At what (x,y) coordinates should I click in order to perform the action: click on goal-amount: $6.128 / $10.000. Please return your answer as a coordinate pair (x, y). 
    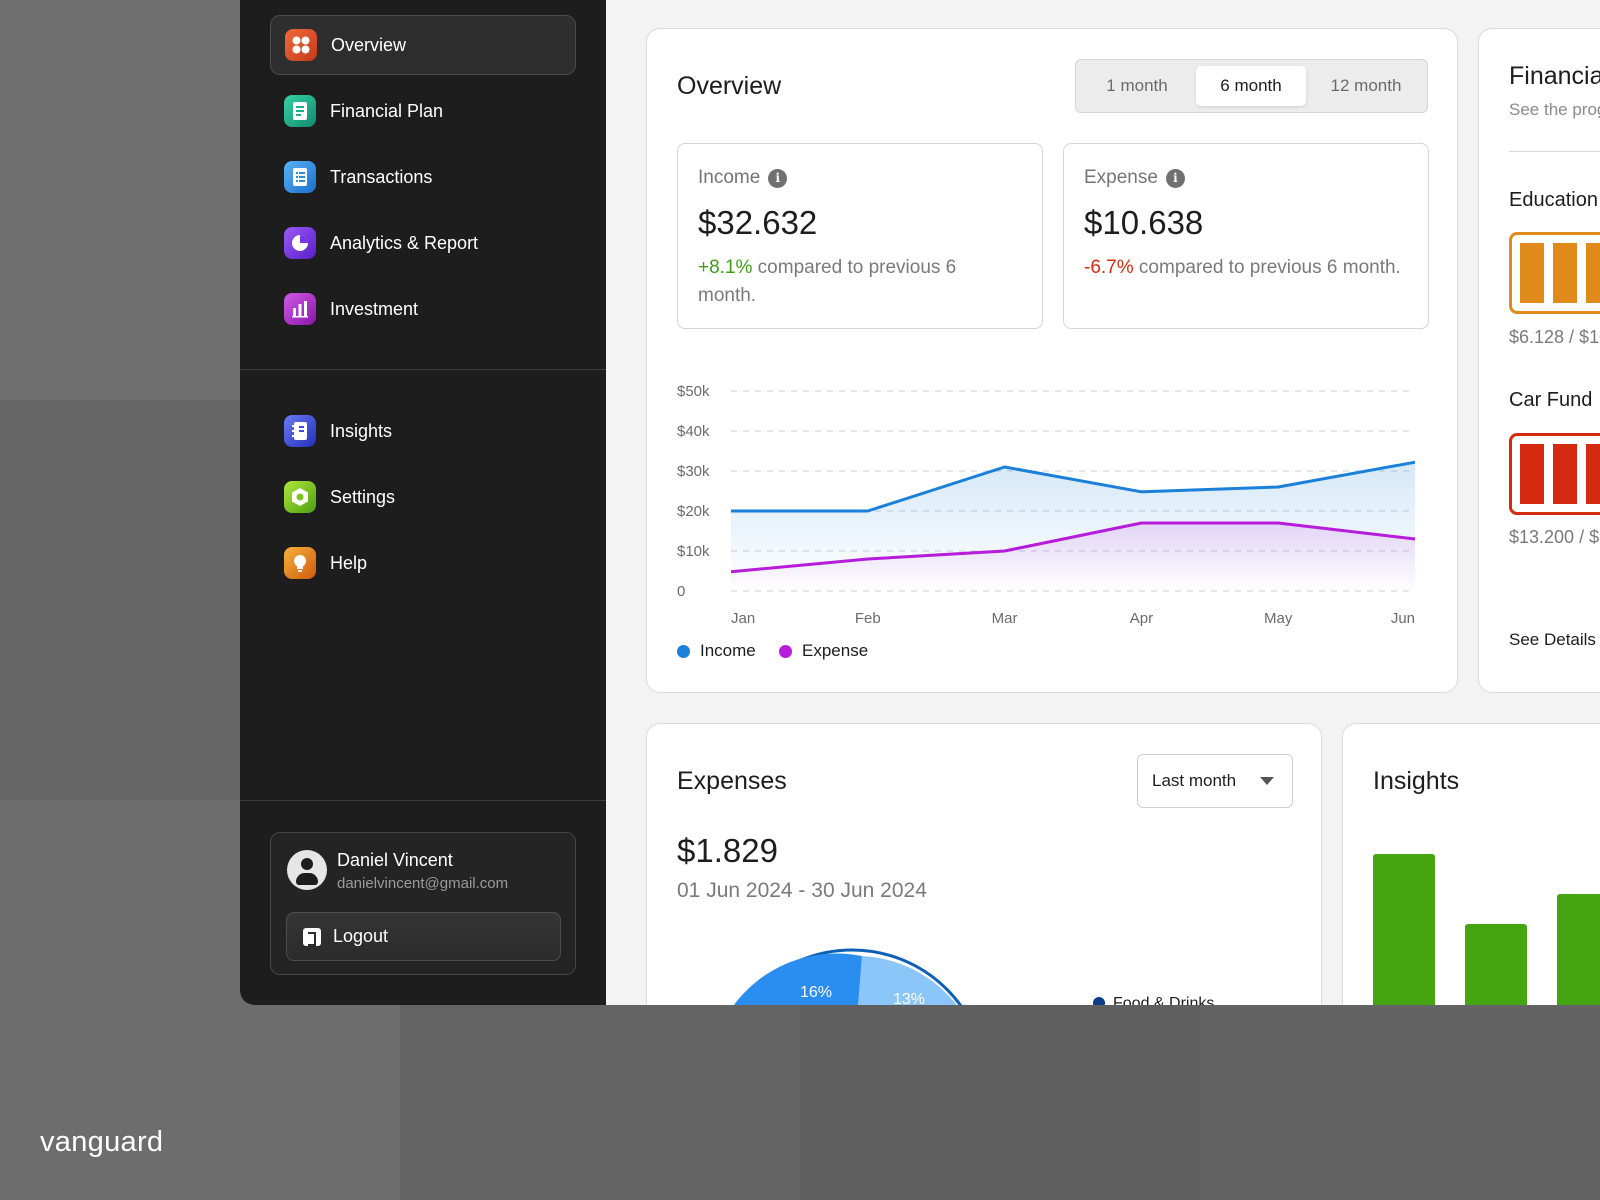
    Looking at the image, I should click on (1554, 337).